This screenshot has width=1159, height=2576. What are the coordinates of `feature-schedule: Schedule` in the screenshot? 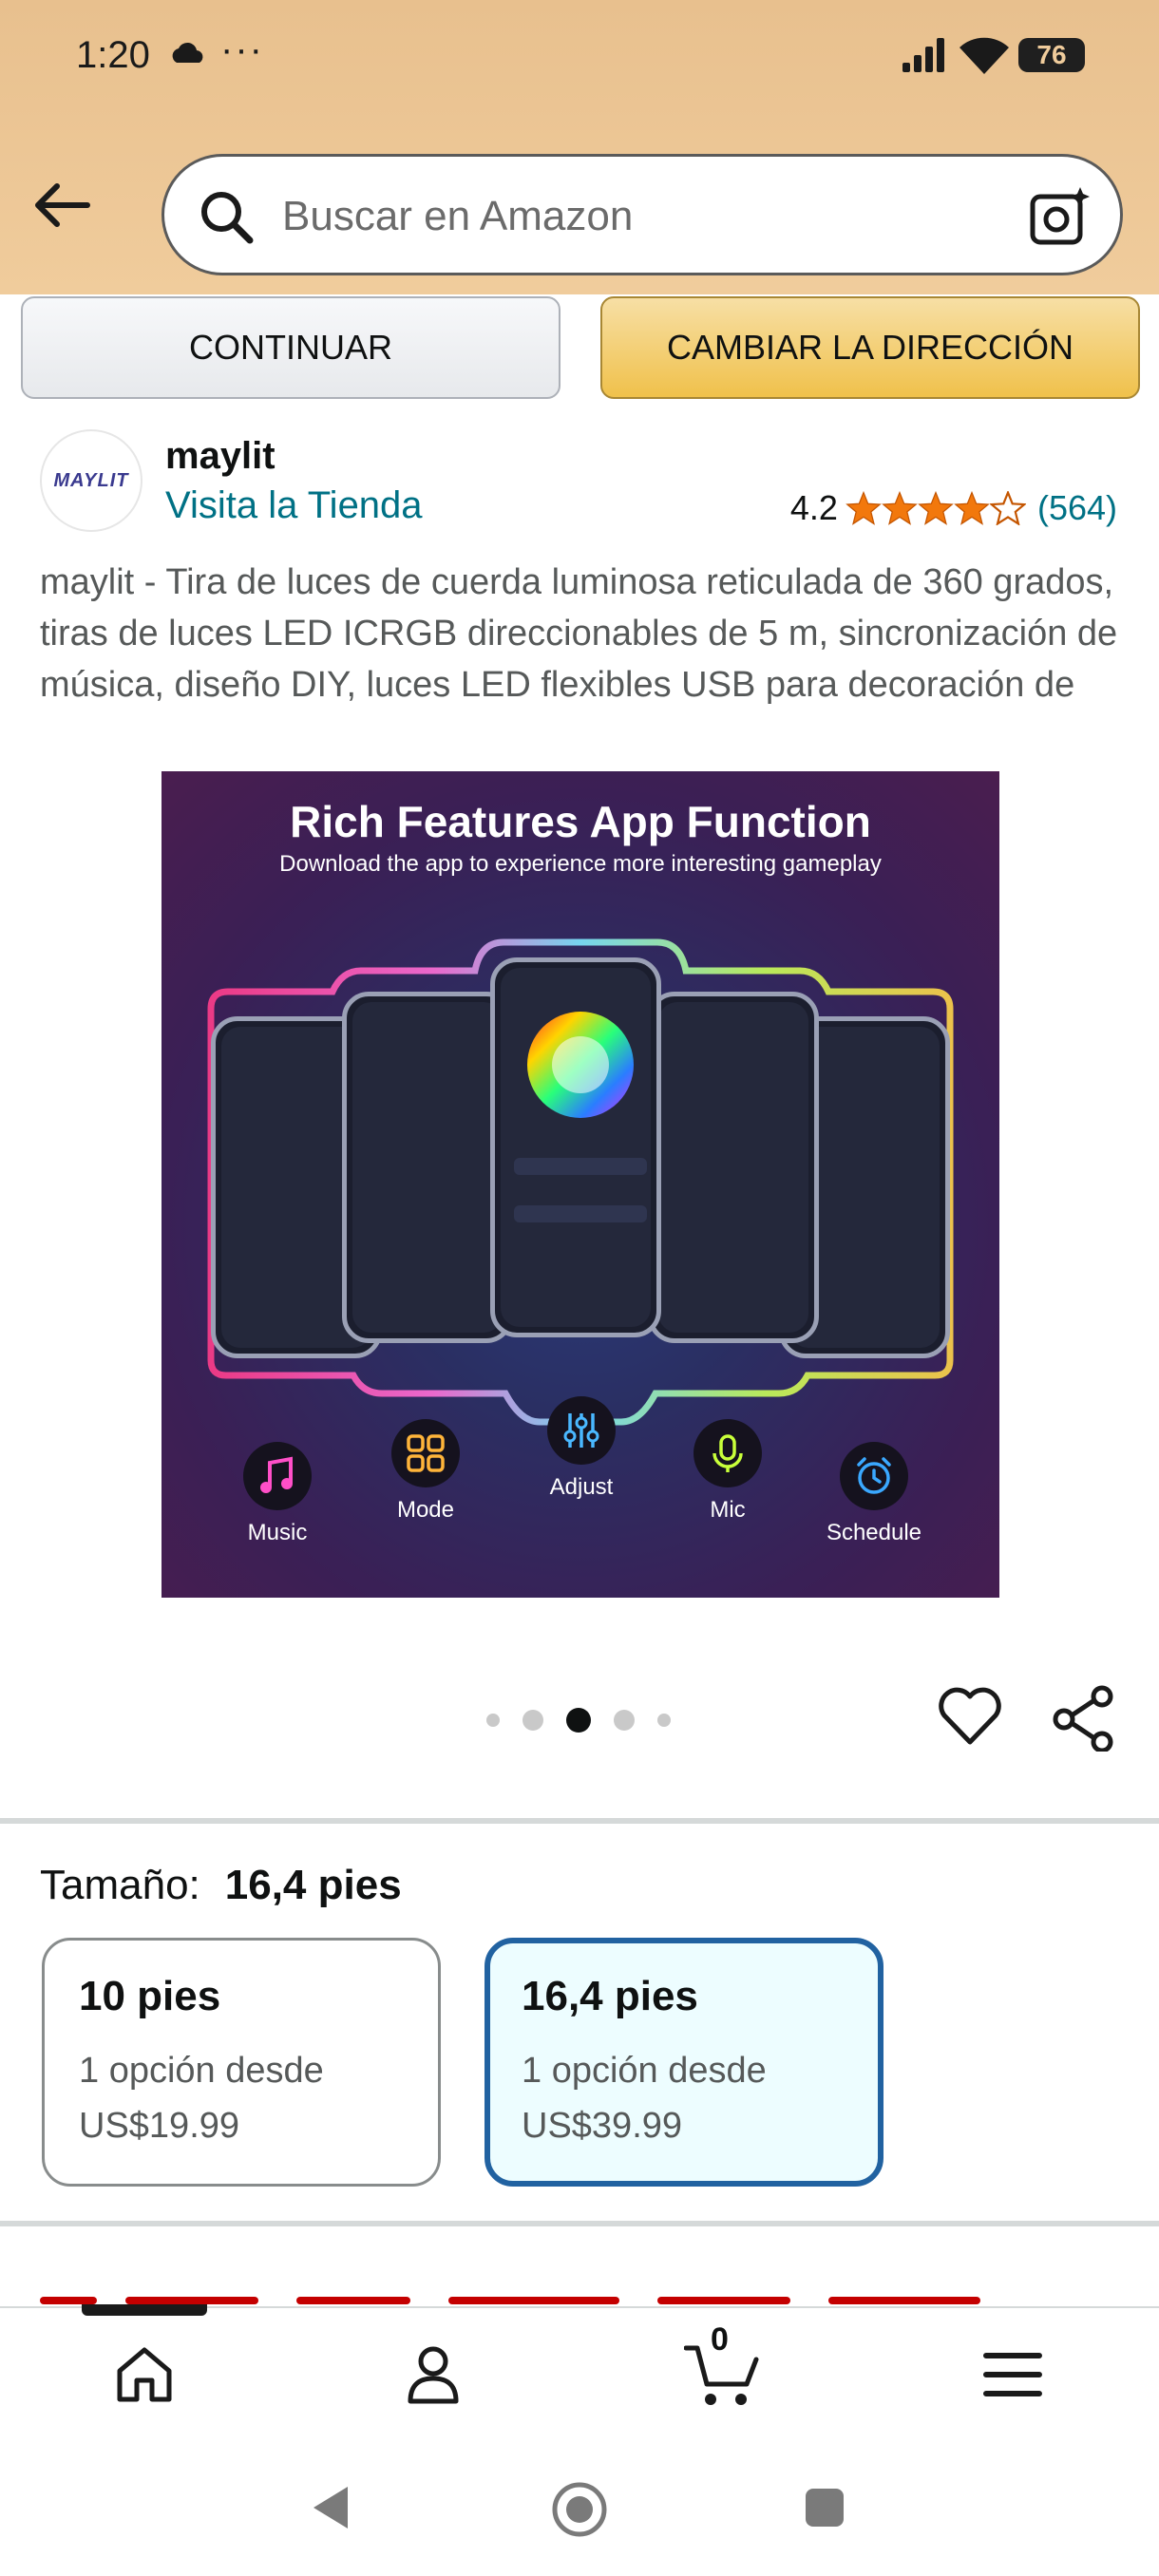 It's located at (874, 1494).